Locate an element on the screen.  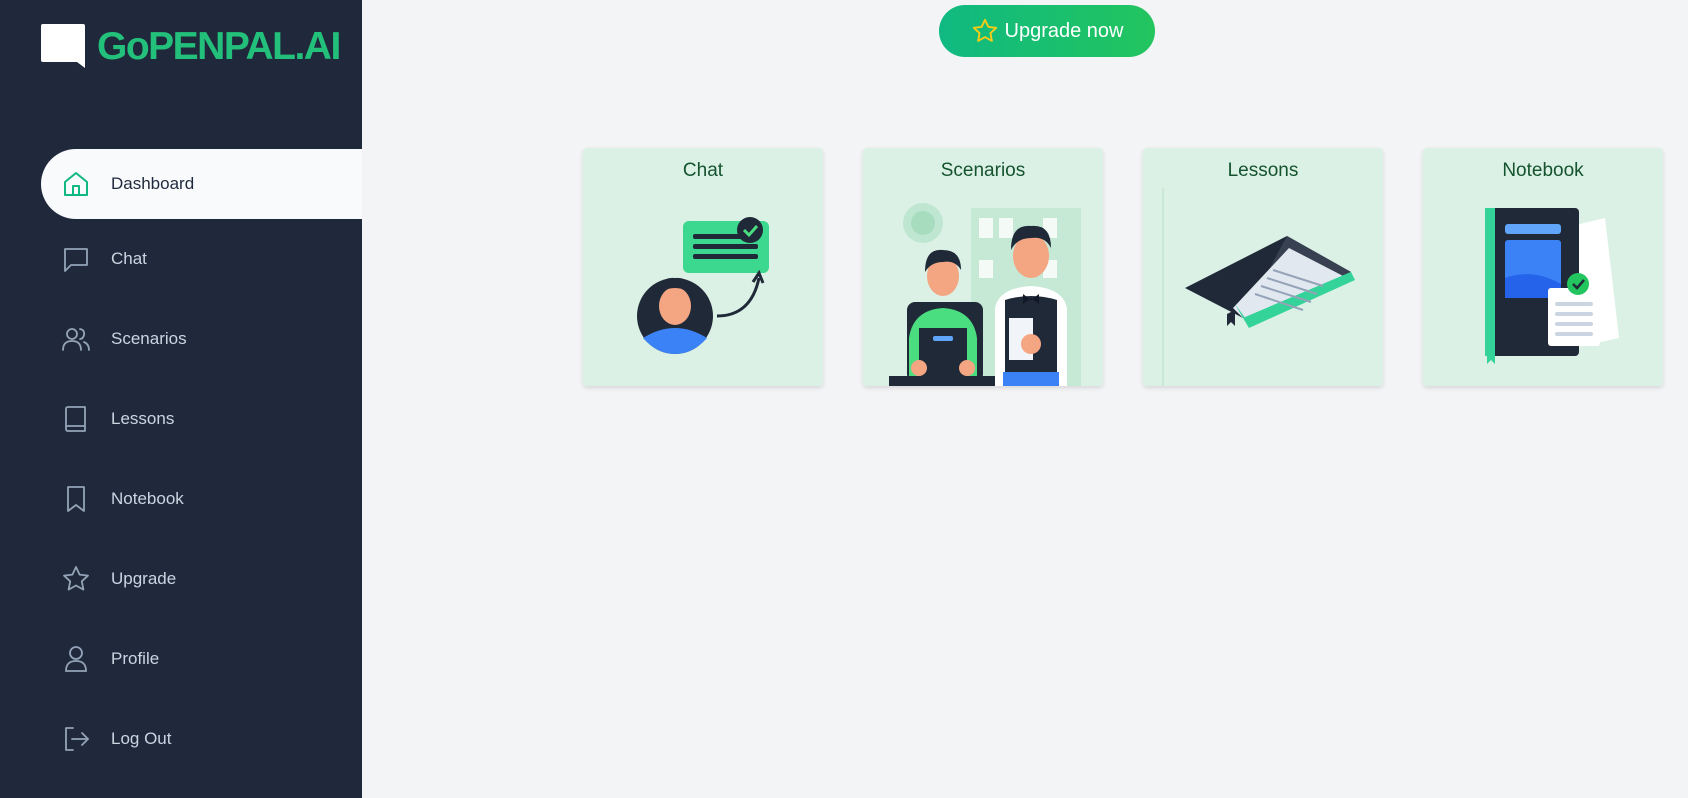
speech-bubble-logo-icon is located at coordinates (63, 46).